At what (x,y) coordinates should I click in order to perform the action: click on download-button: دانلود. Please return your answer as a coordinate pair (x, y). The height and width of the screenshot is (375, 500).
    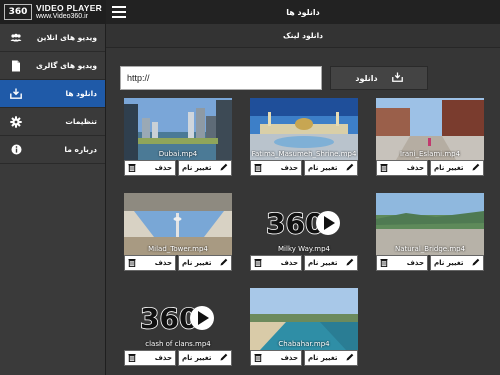
    Looking at the image, I should click on (379, 78).